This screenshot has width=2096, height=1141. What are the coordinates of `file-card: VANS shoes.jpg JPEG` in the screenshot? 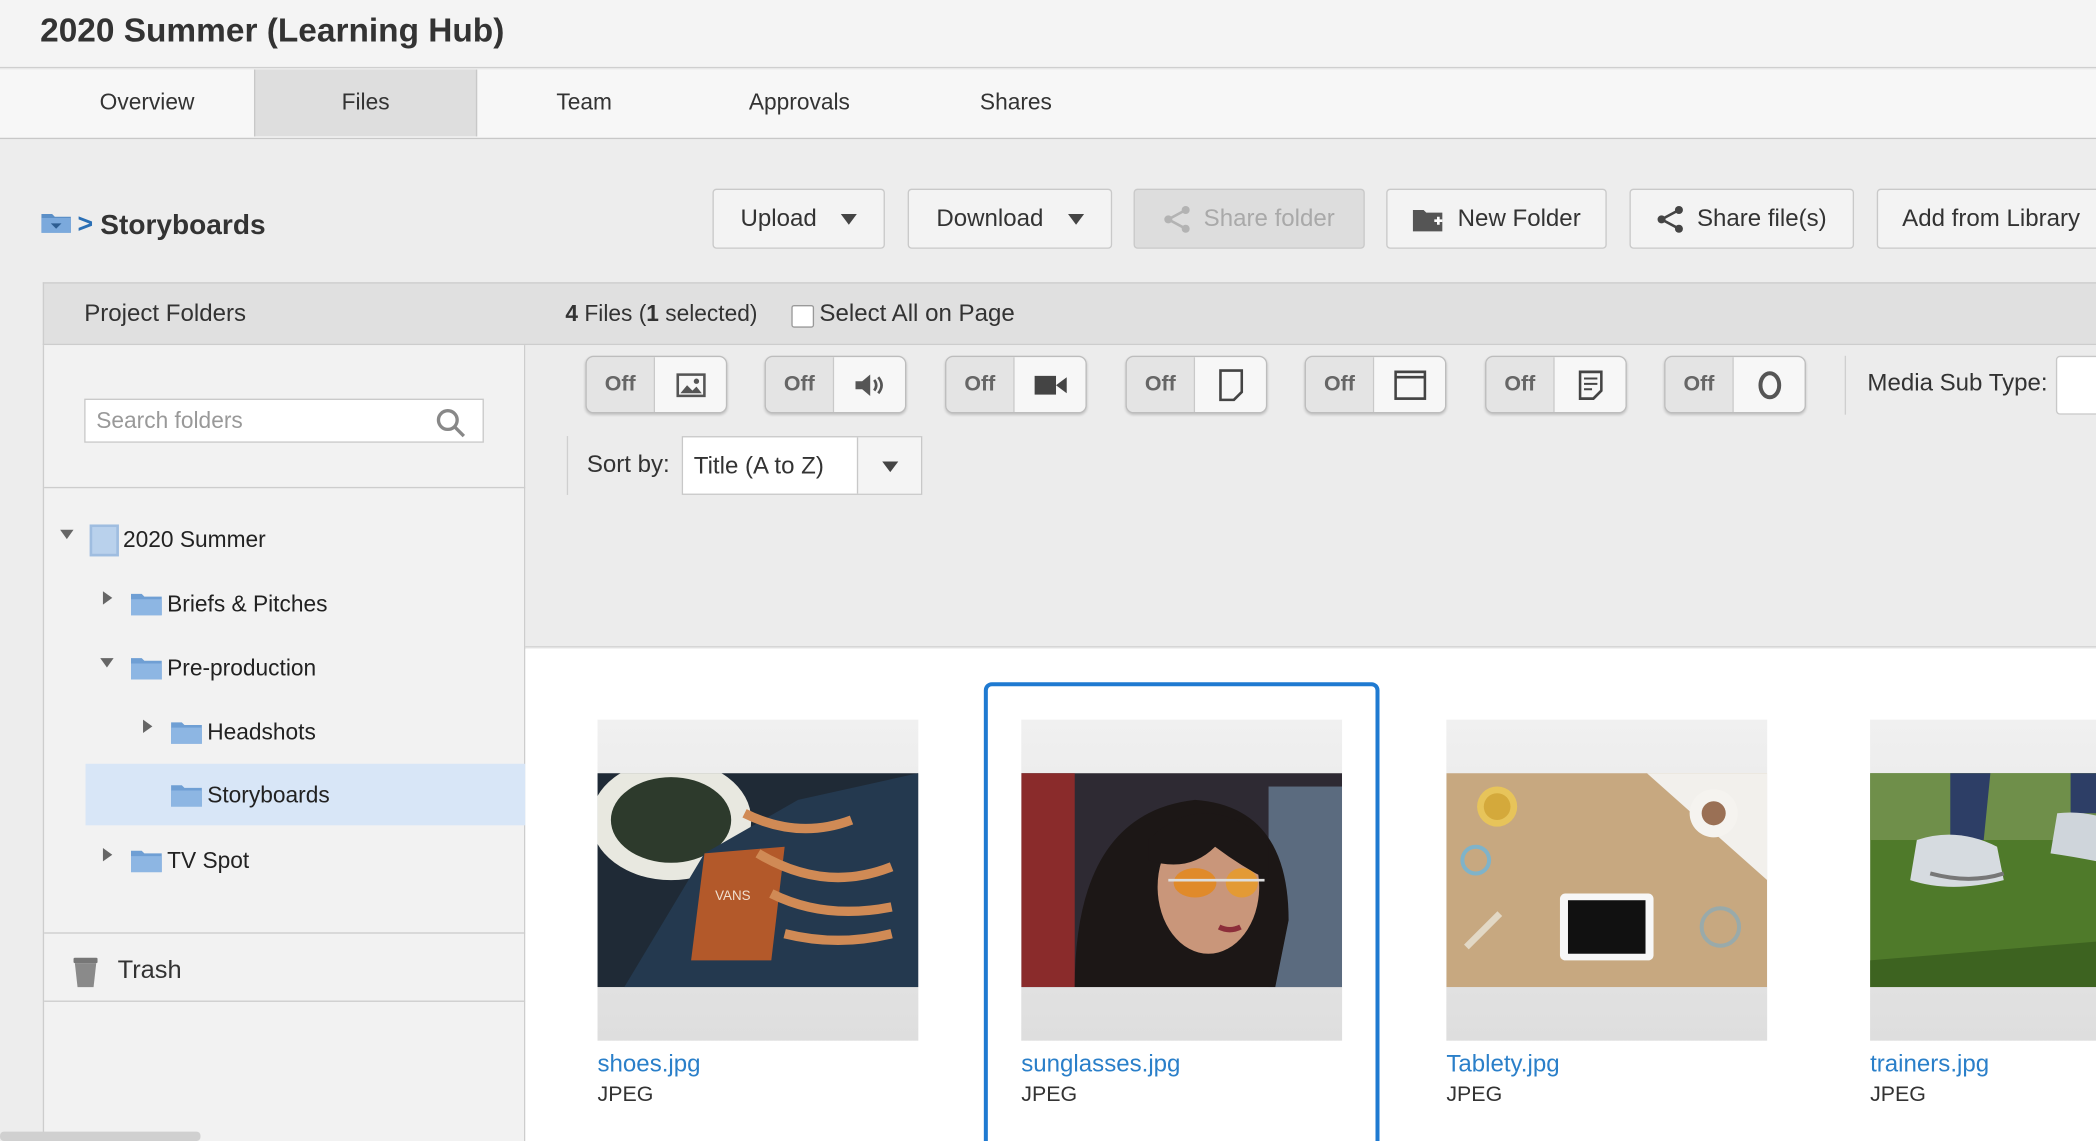 It's located at (795, 911).